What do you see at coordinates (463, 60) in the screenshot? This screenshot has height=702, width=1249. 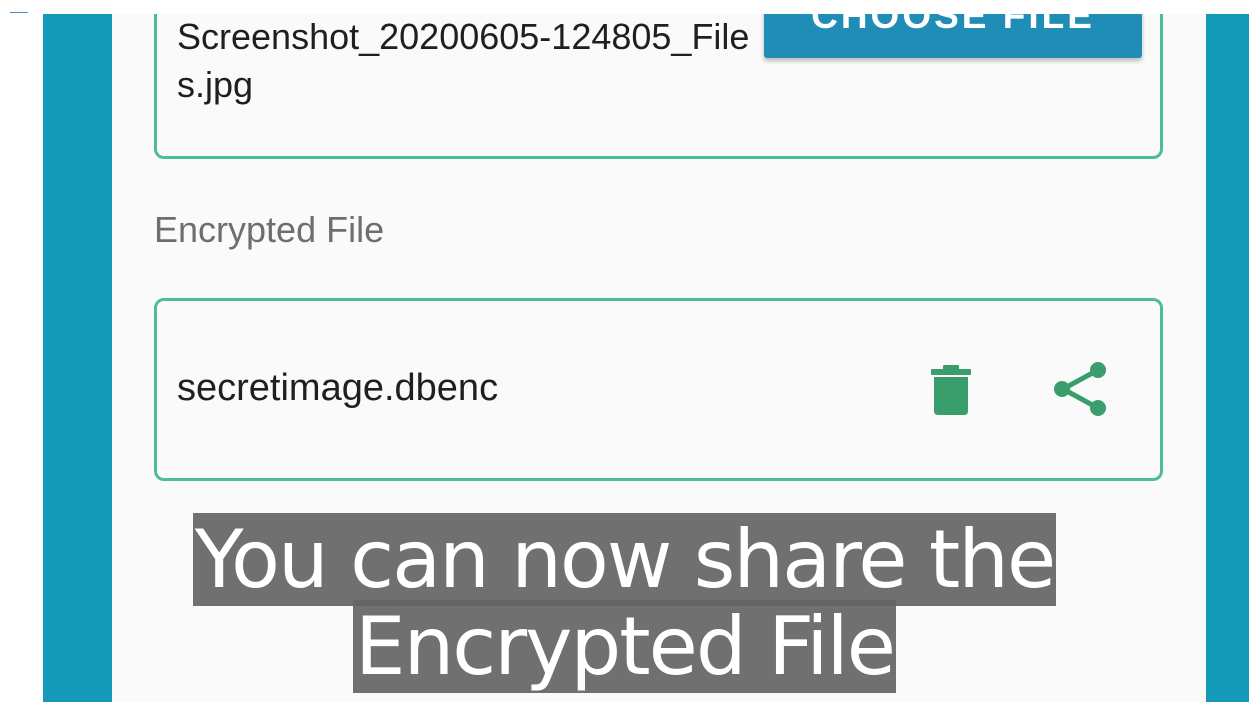 I see `source-filename: Screenshot_20200605-124805_Files.jpg` at bounding box center [463, 60].